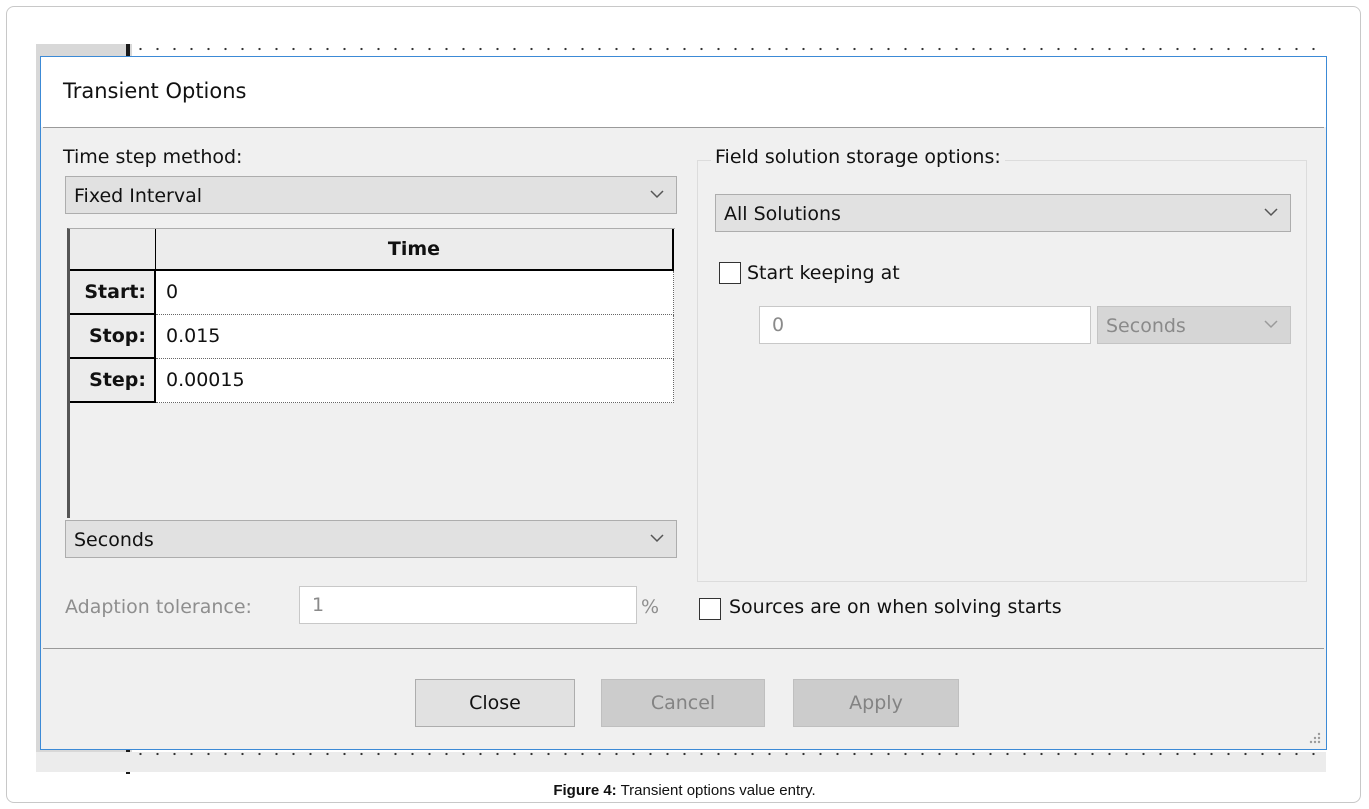  I want to click on sources-on-checkbox, so click(710, 609).